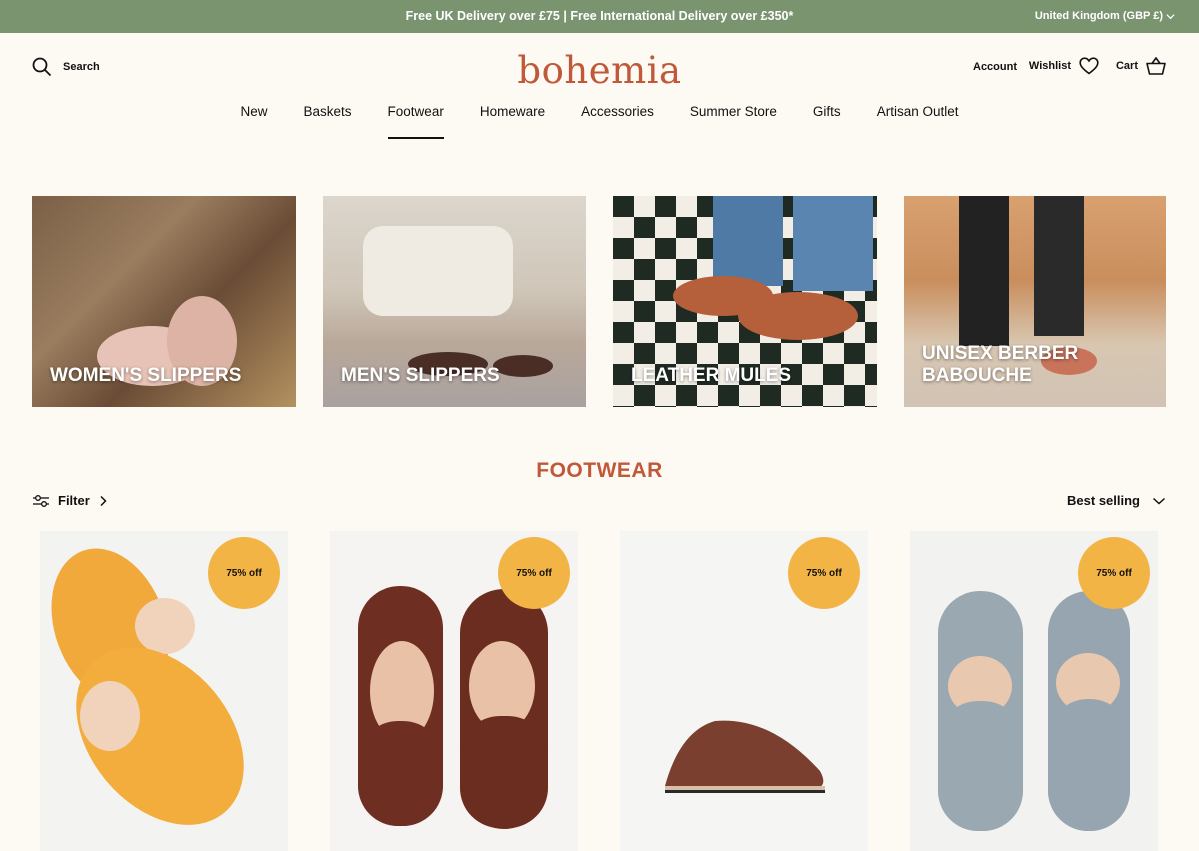 Image resolution: width=1199 pixels, height=851 pixels. What do you see at coordinates (745, 301) in the screenshot?
I see `category-tile-leather-mules: LEATHER MULES` at bounding box center [745, 301].